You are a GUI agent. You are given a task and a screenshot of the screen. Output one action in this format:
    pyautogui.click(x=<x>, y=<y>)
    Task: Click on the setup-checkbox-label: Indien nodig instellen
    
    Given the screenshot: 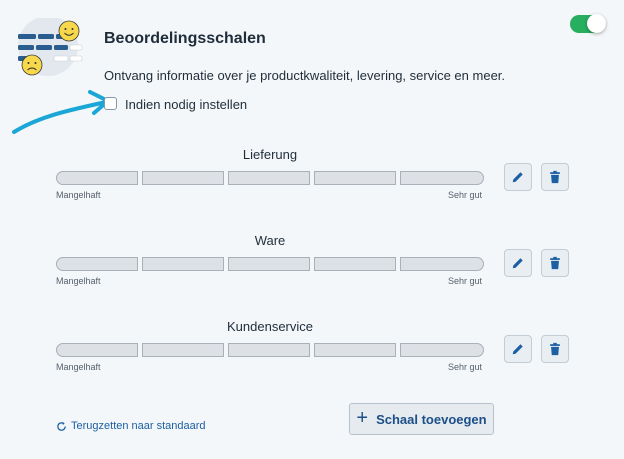 What is the action you would take?
    pyautogui.click(x=186, y=104)
    